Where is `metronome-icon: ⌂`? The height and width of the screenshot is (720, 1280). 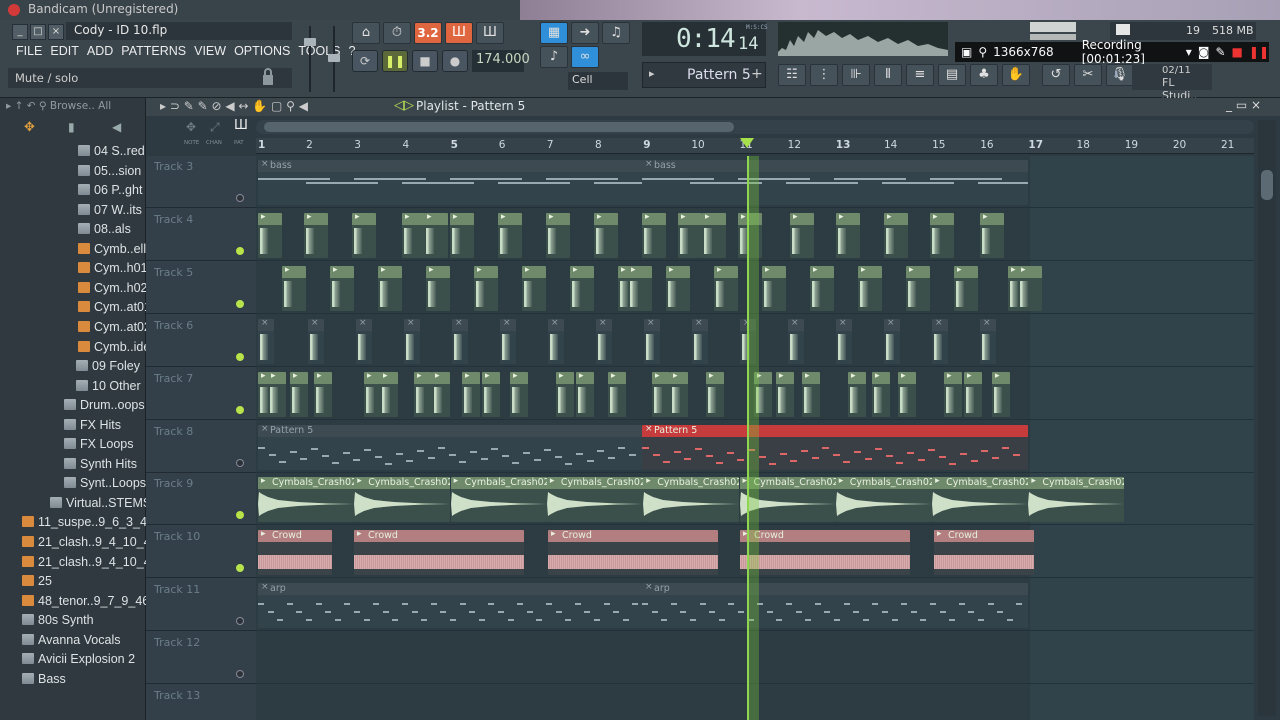
metronome-icon: ⌂ is located at coordinates (366, 33).